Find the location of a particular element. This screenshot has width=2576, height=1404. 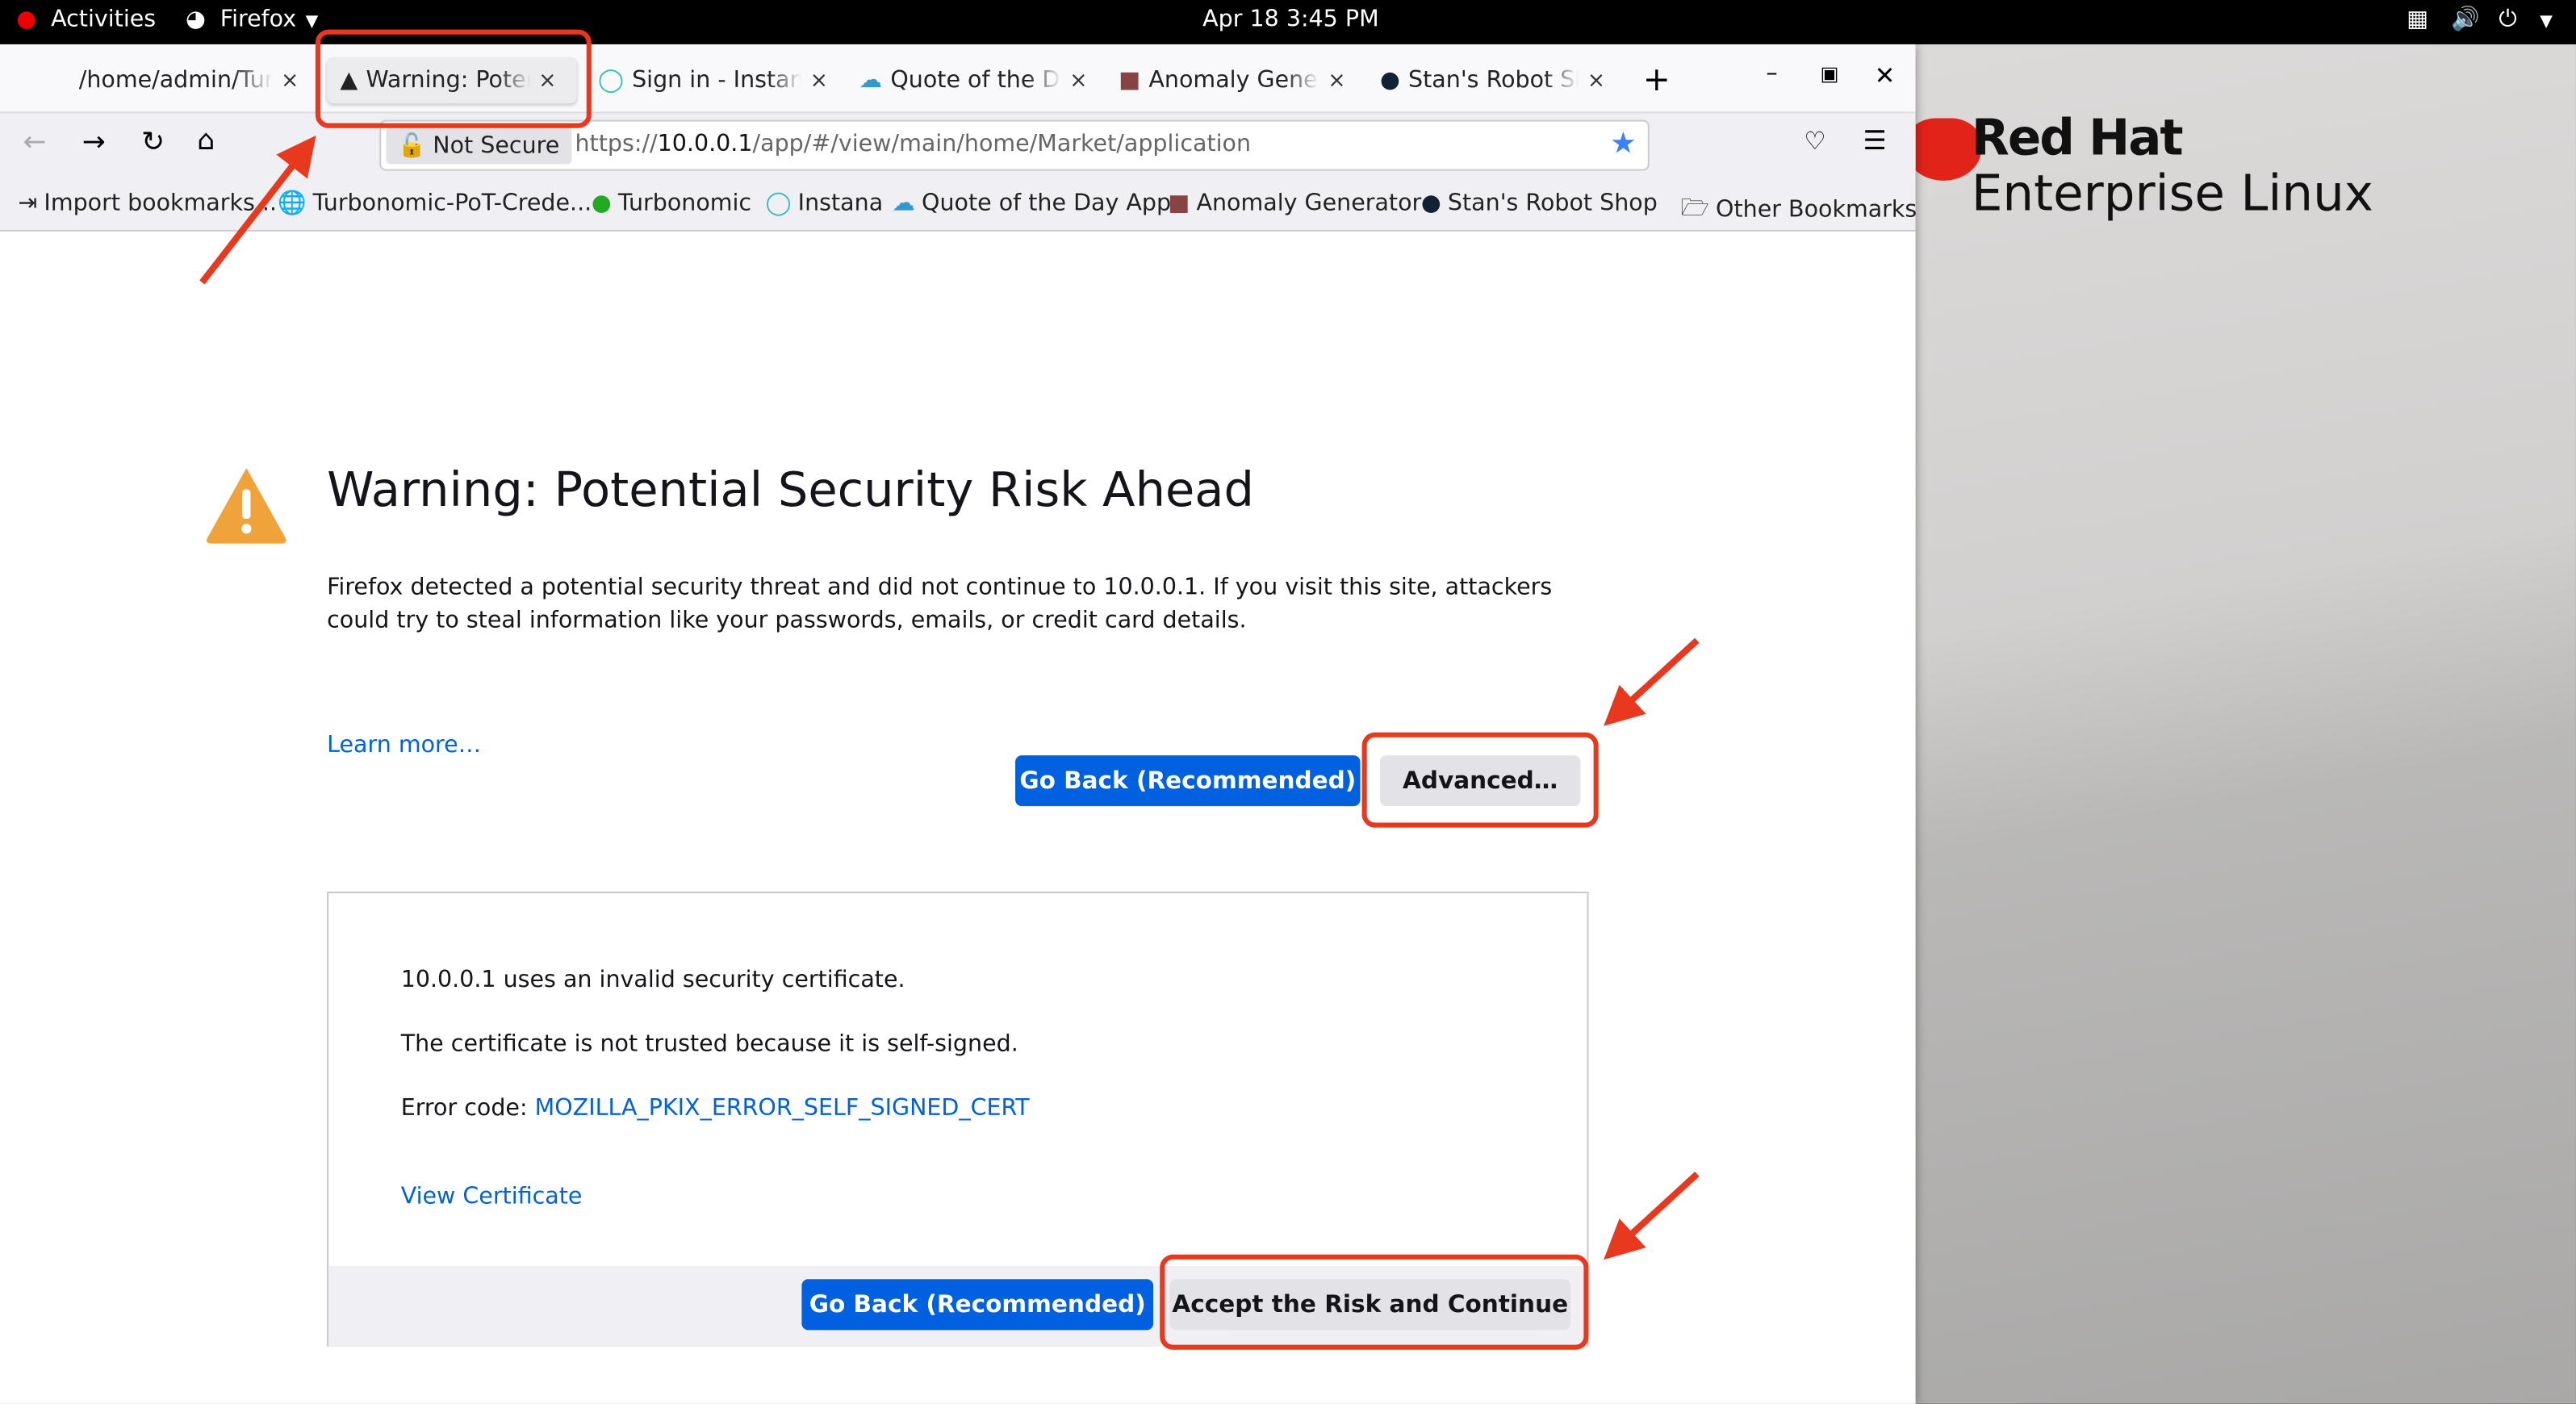

arrow-to-accept is located at coordinates (1652, 1216).